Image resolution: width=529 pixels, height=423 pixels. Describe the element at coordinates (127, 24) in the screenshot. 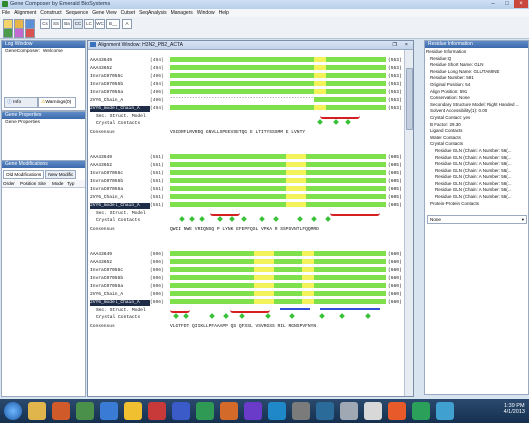

I see `a-button: A` at that location.